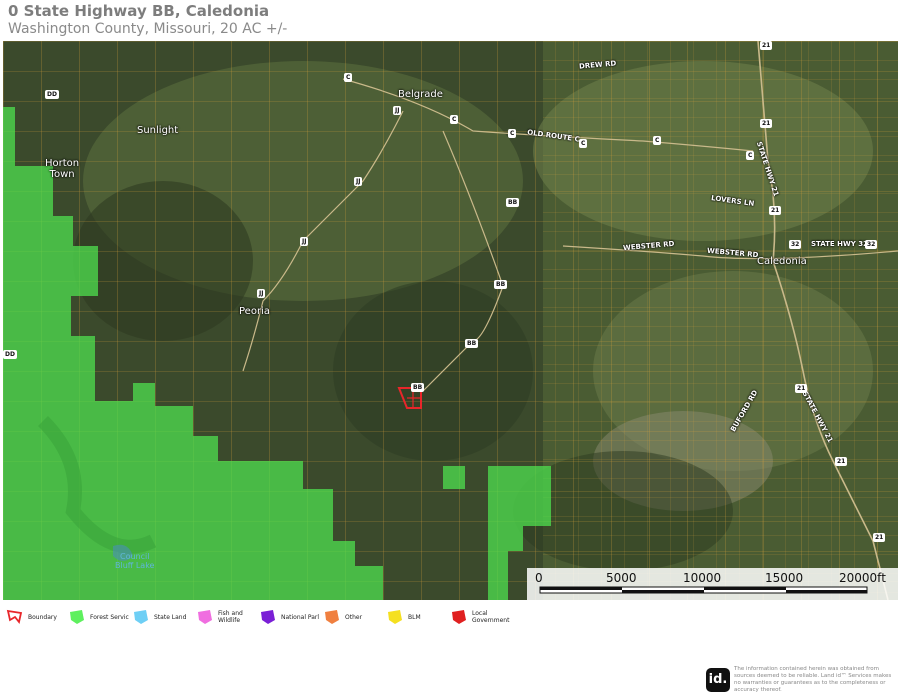  I want to click on place-belgrade: Belgrade, so click(420, 94).